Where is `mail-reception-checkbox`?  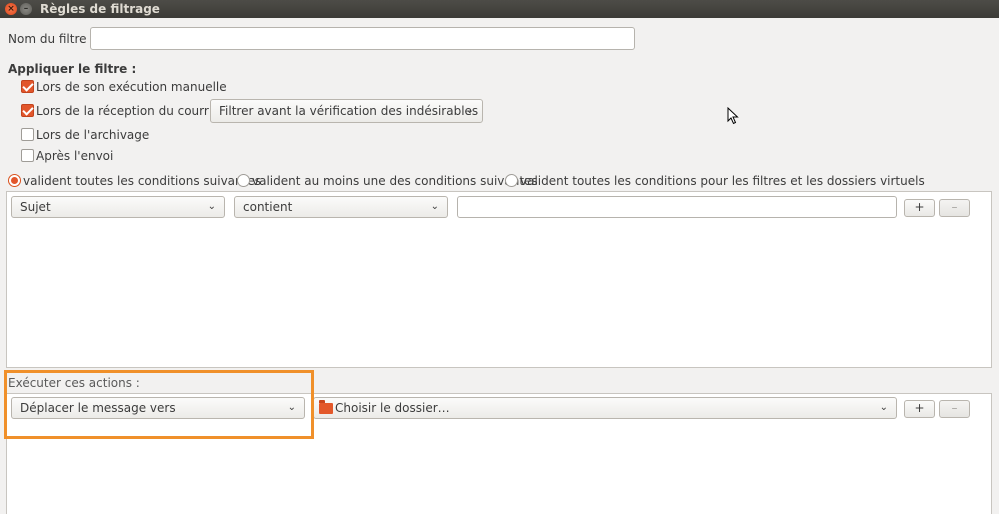 mail-reception-checkbox is located at coordinates (27, 110).